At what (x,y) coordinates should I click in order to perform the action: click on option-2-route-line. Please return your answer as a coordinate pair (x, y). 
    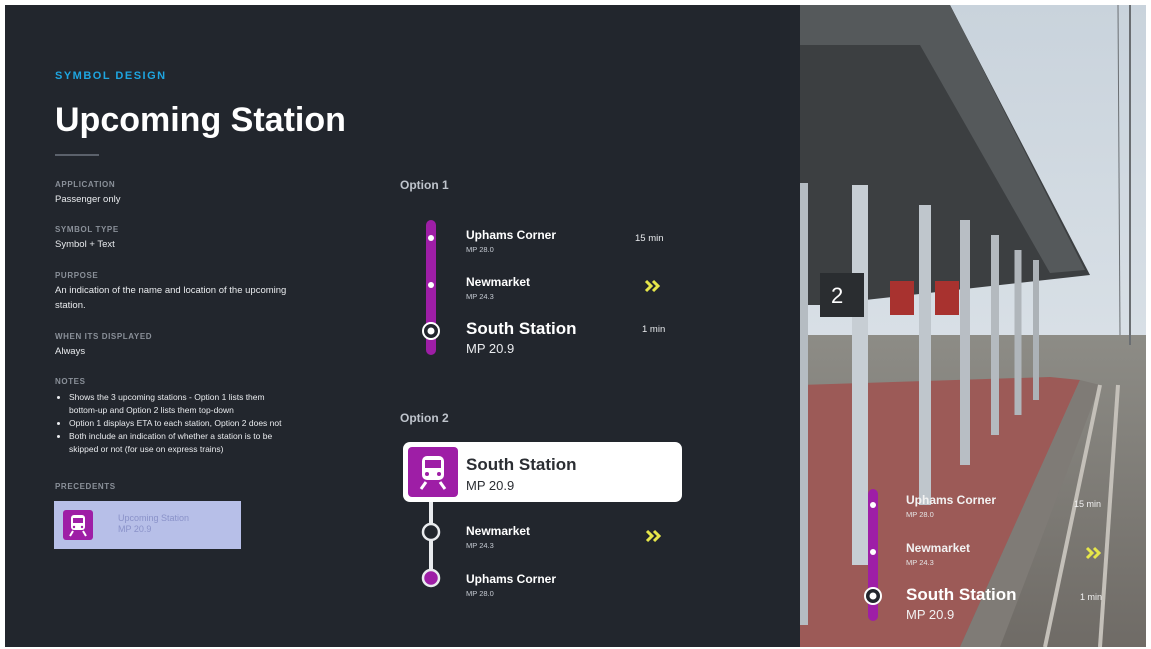
    Looking at the image, I should click on (431, 545).